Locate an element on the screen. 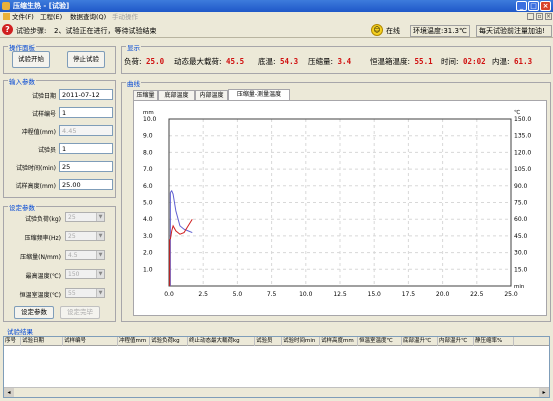  input-field: 2011-07-12 is located at coordinates (86, 94).